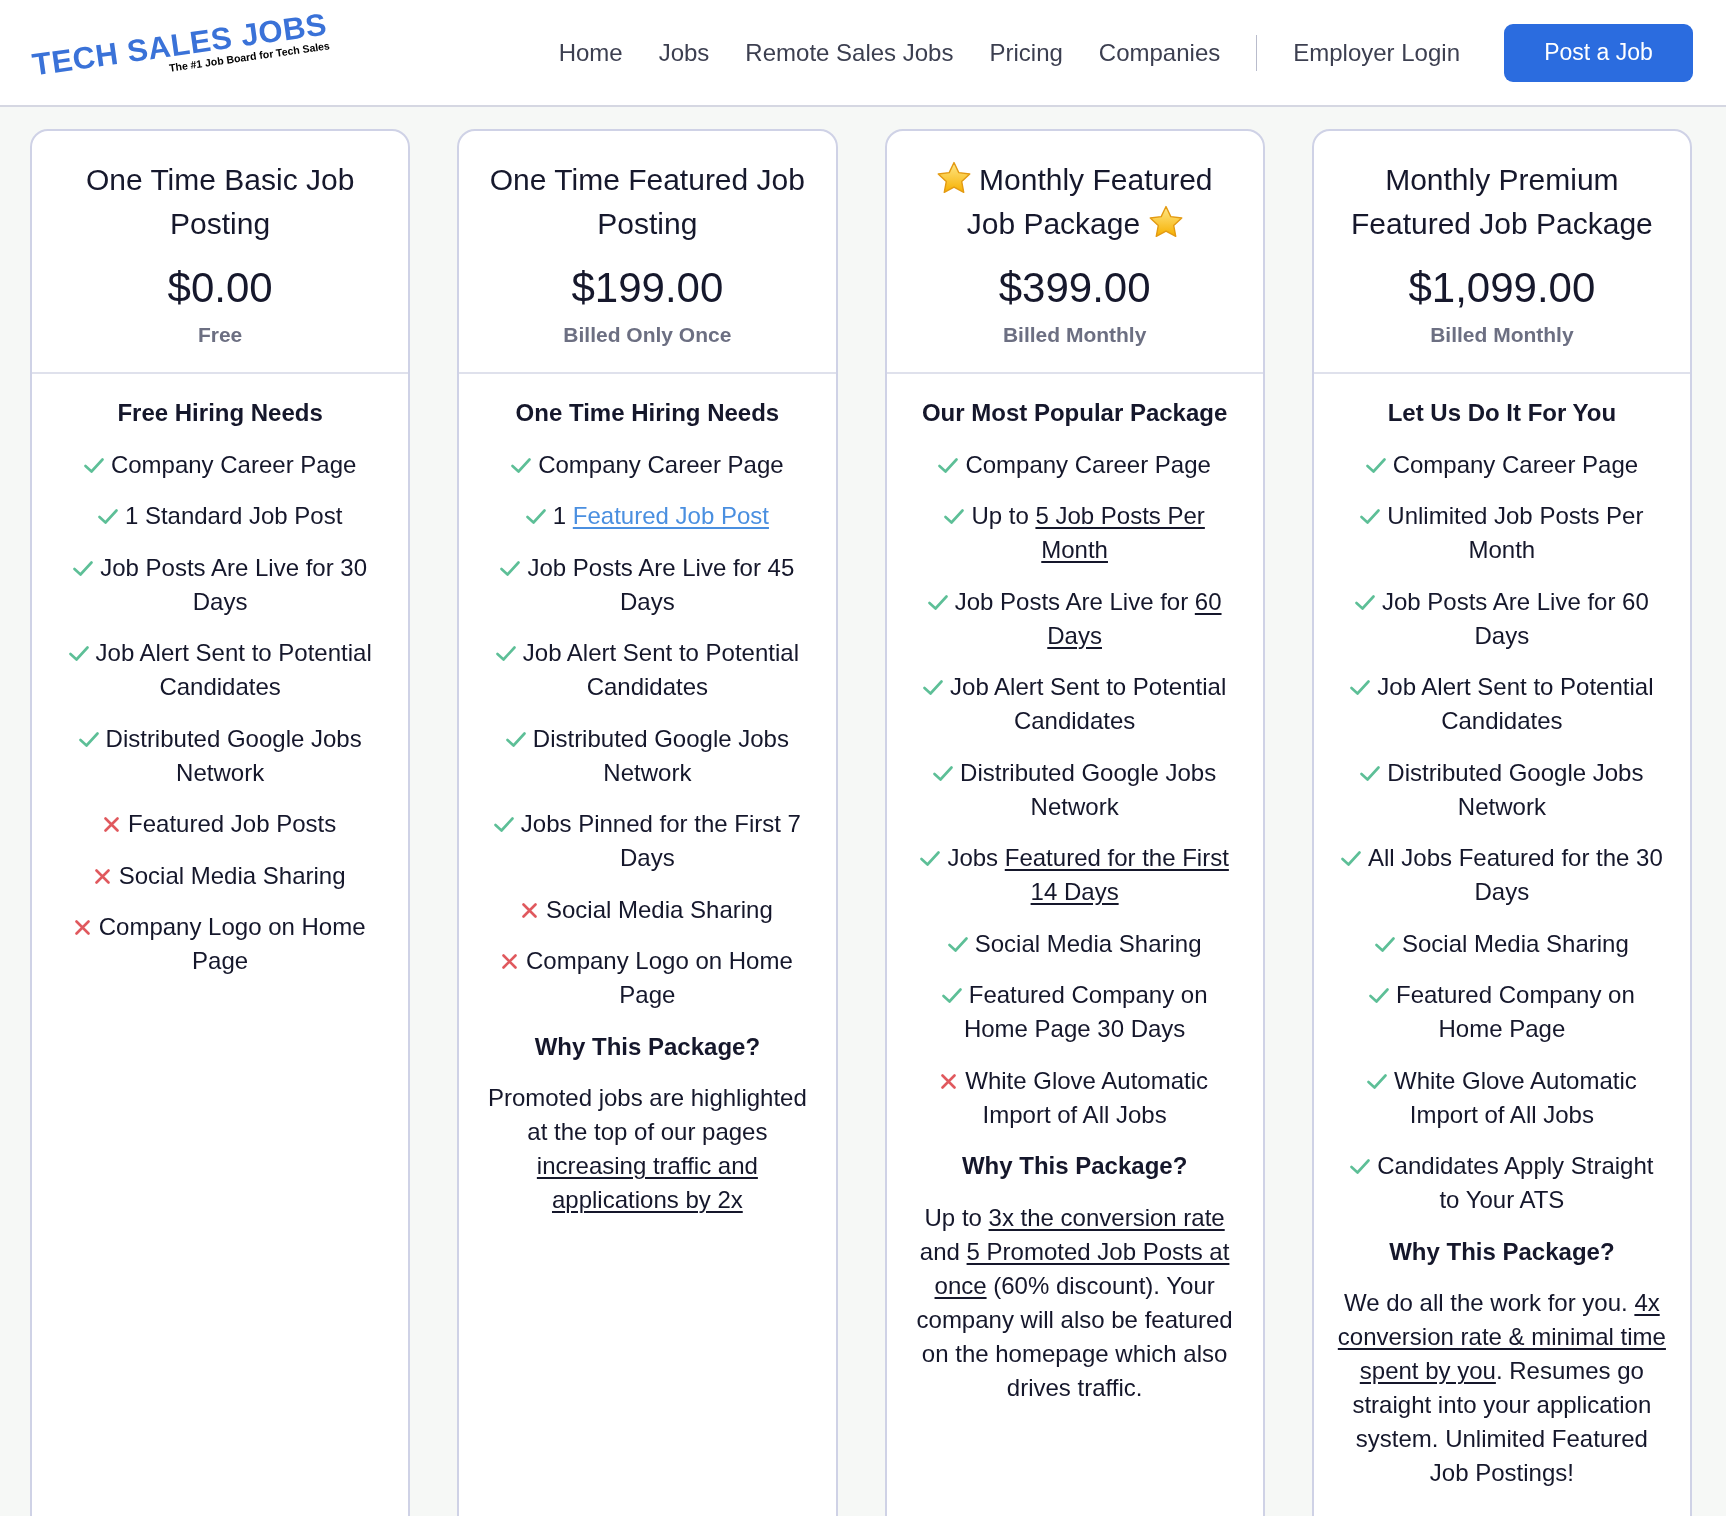 This screenshot has height=1516, width=1726. Describe the element at coordinates (1159, 52) in the screenshot. I see `nav-link: Companies` at that location.